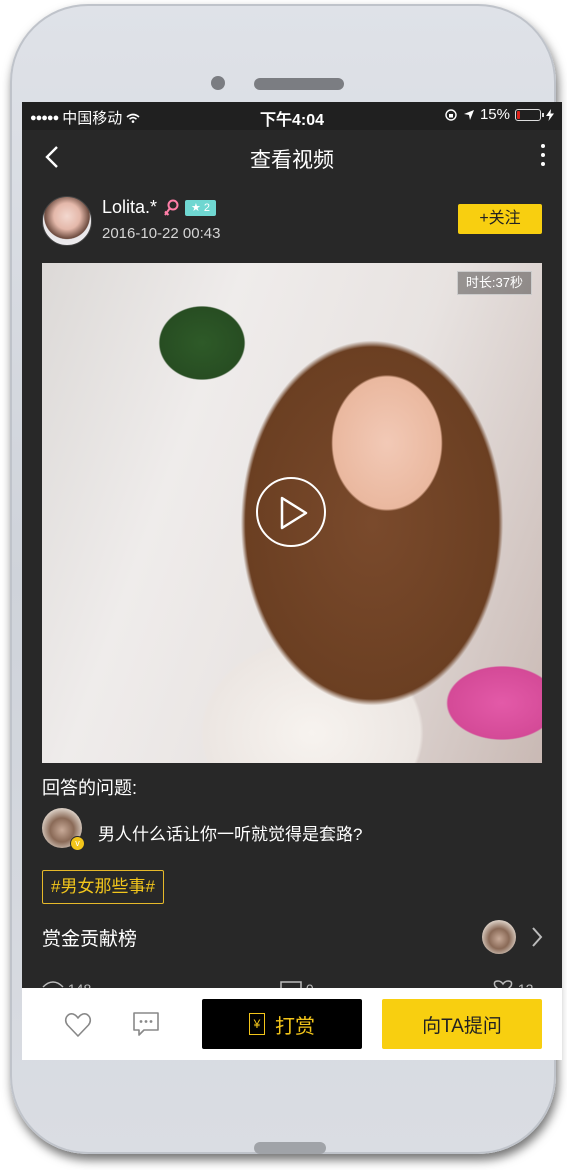 This screenshot has width=567, height=1170. What do you see at coordinates (494, 114) in the screenshot?
I see `battery-percent: 15%` at bounding box center [494, 114].